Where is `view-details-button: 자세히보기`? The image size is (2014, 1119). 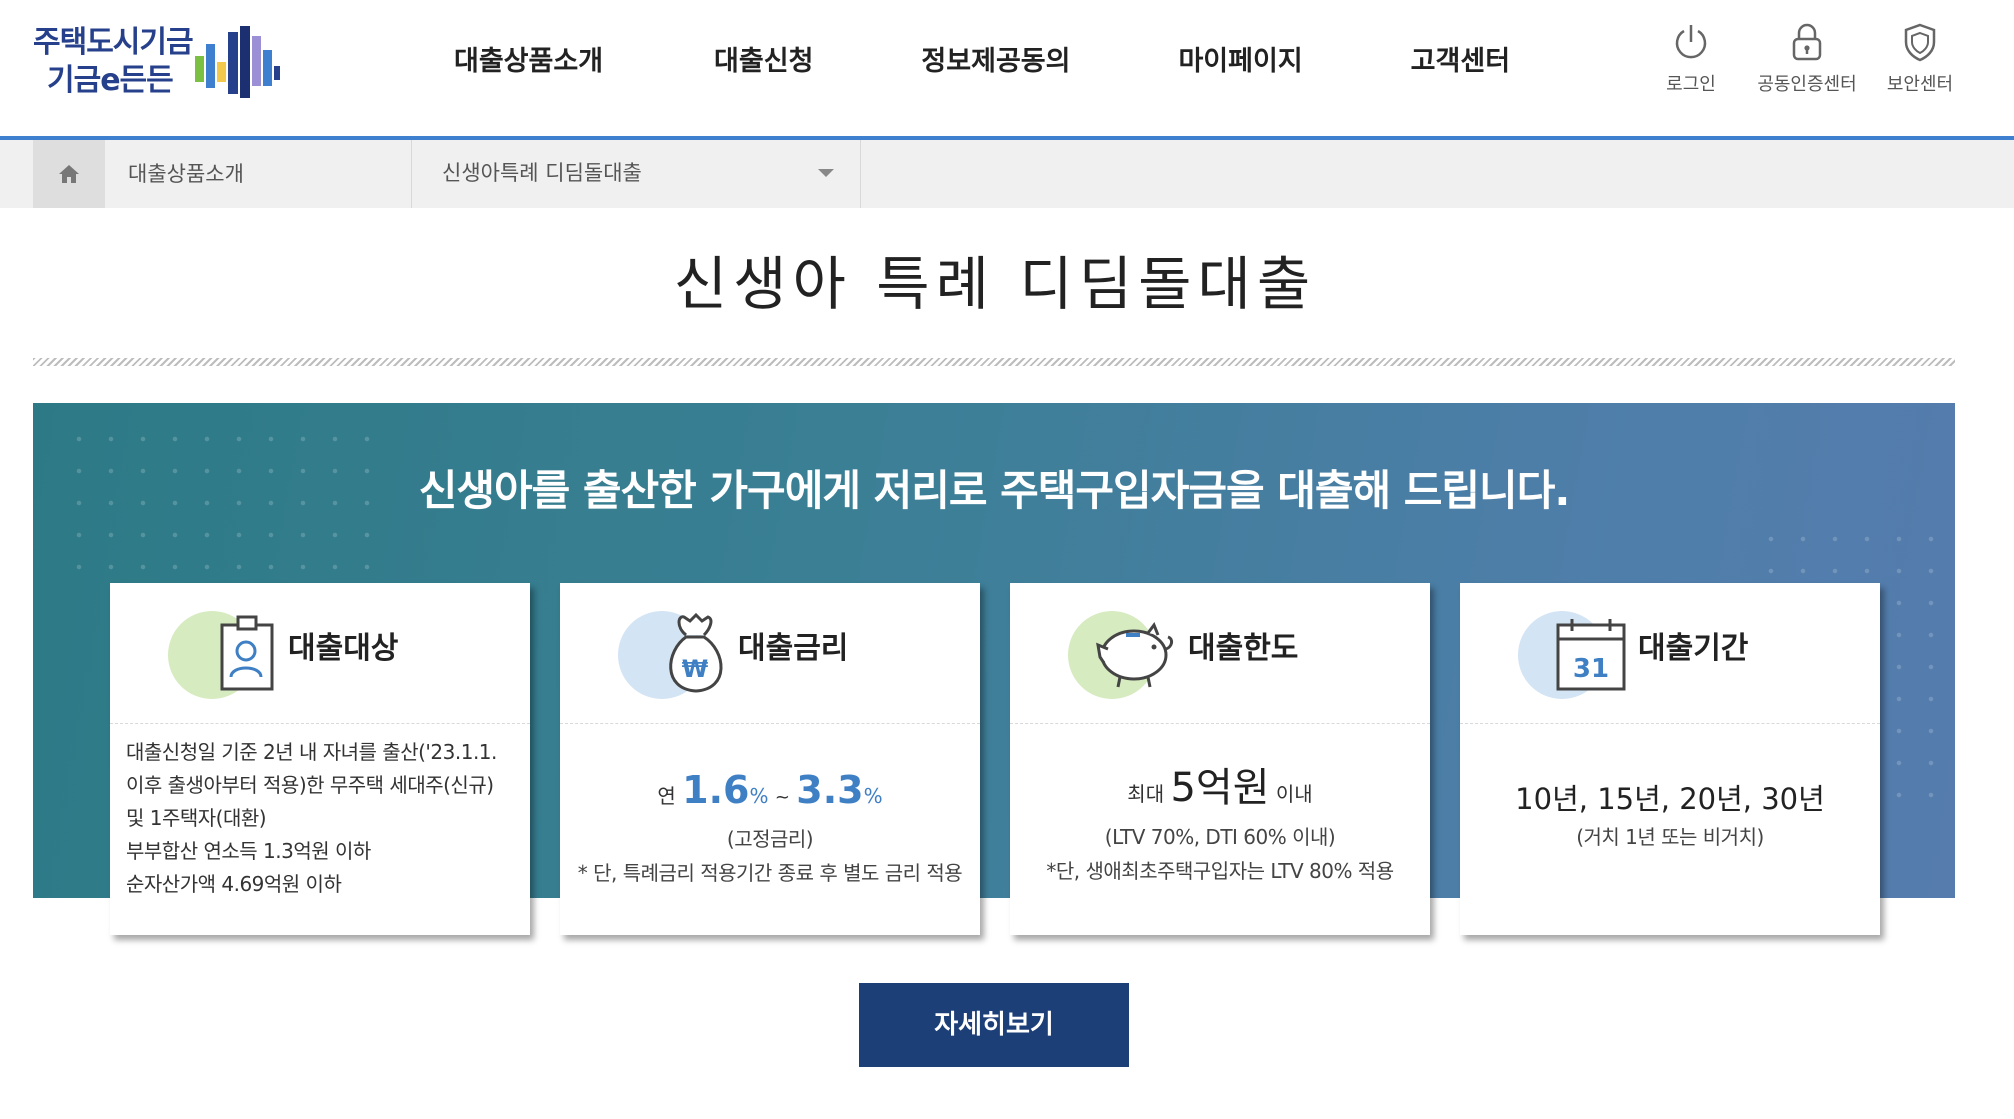 view-details-button: 자세히보기 is located at coordinates (994, 1025).